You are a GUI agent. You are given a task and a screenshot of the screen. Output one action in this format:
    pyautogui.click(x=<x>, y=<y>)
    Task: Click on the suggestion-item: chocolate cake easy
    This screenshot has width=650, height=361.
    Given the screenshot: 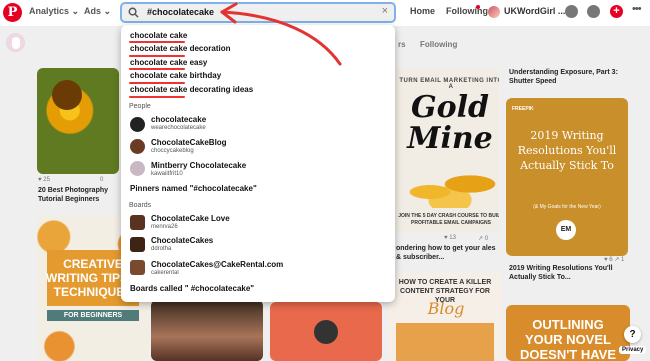 What is the action you would take?
    pyautogui.click(x=168, y=62)
    